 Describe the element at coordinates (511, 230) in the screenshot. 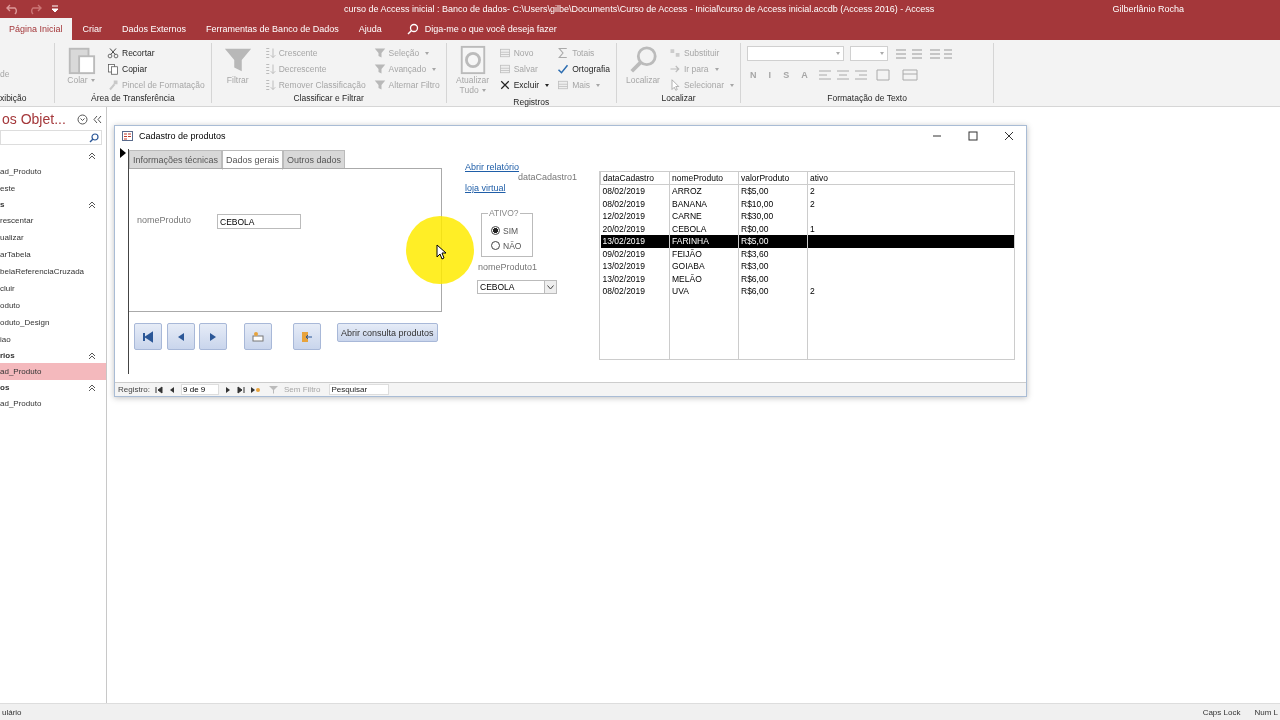

I see `radio-option: SIM` at that location.